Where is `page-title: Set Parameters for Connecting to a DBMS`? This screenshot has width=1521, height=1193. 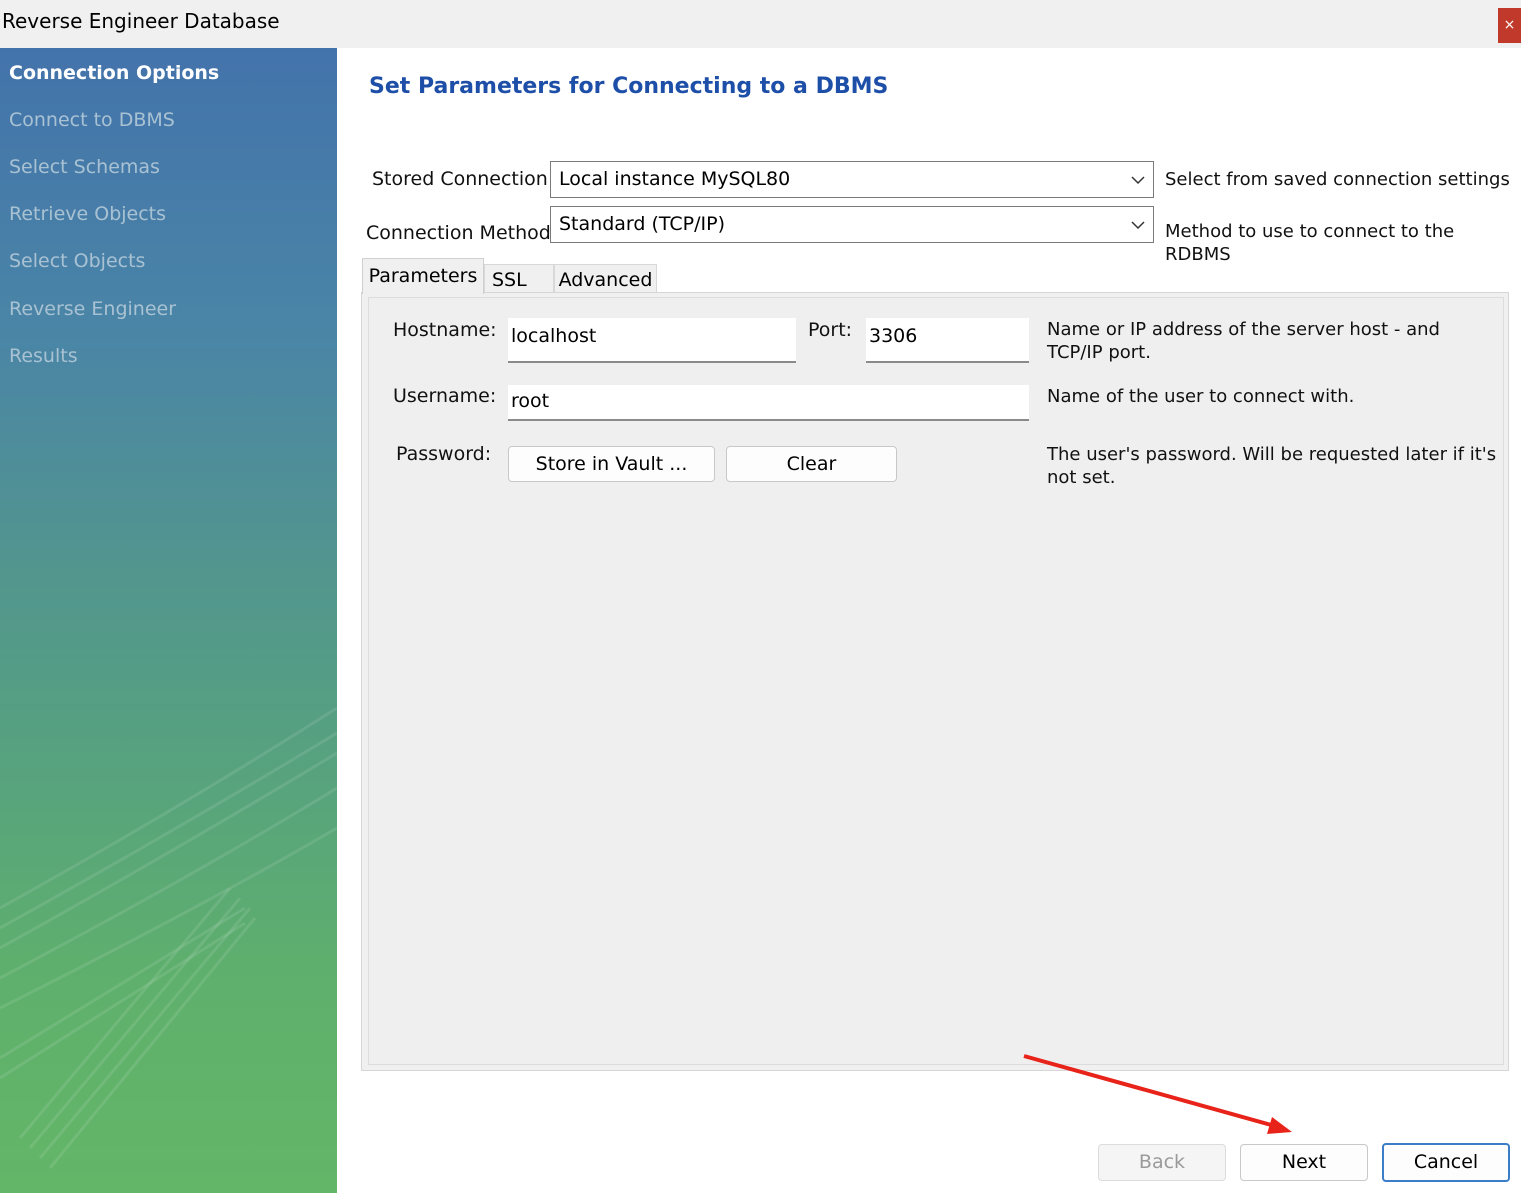 page-title: Set Parameters for Connecting to a DBMS is located at coordinates (629, 86).